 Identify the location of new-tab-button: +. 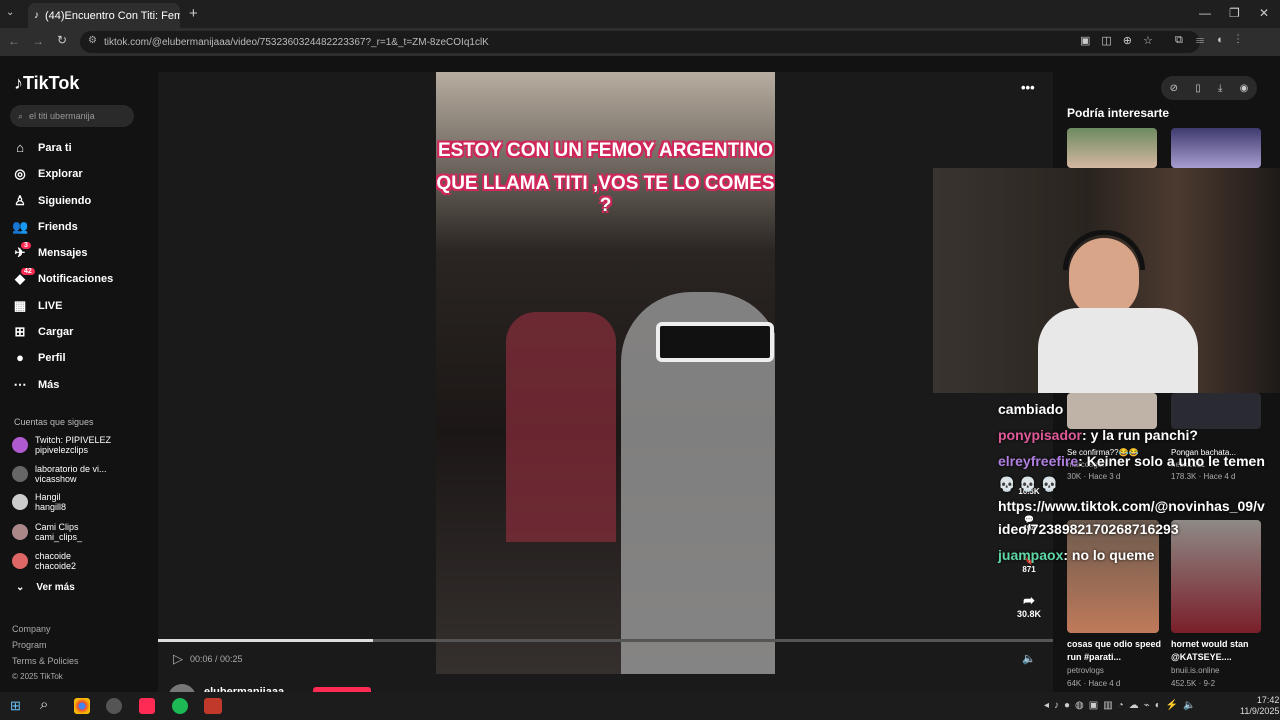
(193, 13).